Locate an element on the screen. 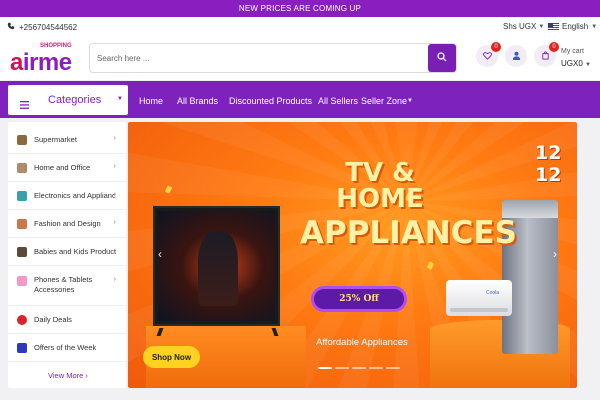 The width and height of the screenshot is (600, 400). categories-dropdown: Categories ▼ is located at coordinates (68, 100).